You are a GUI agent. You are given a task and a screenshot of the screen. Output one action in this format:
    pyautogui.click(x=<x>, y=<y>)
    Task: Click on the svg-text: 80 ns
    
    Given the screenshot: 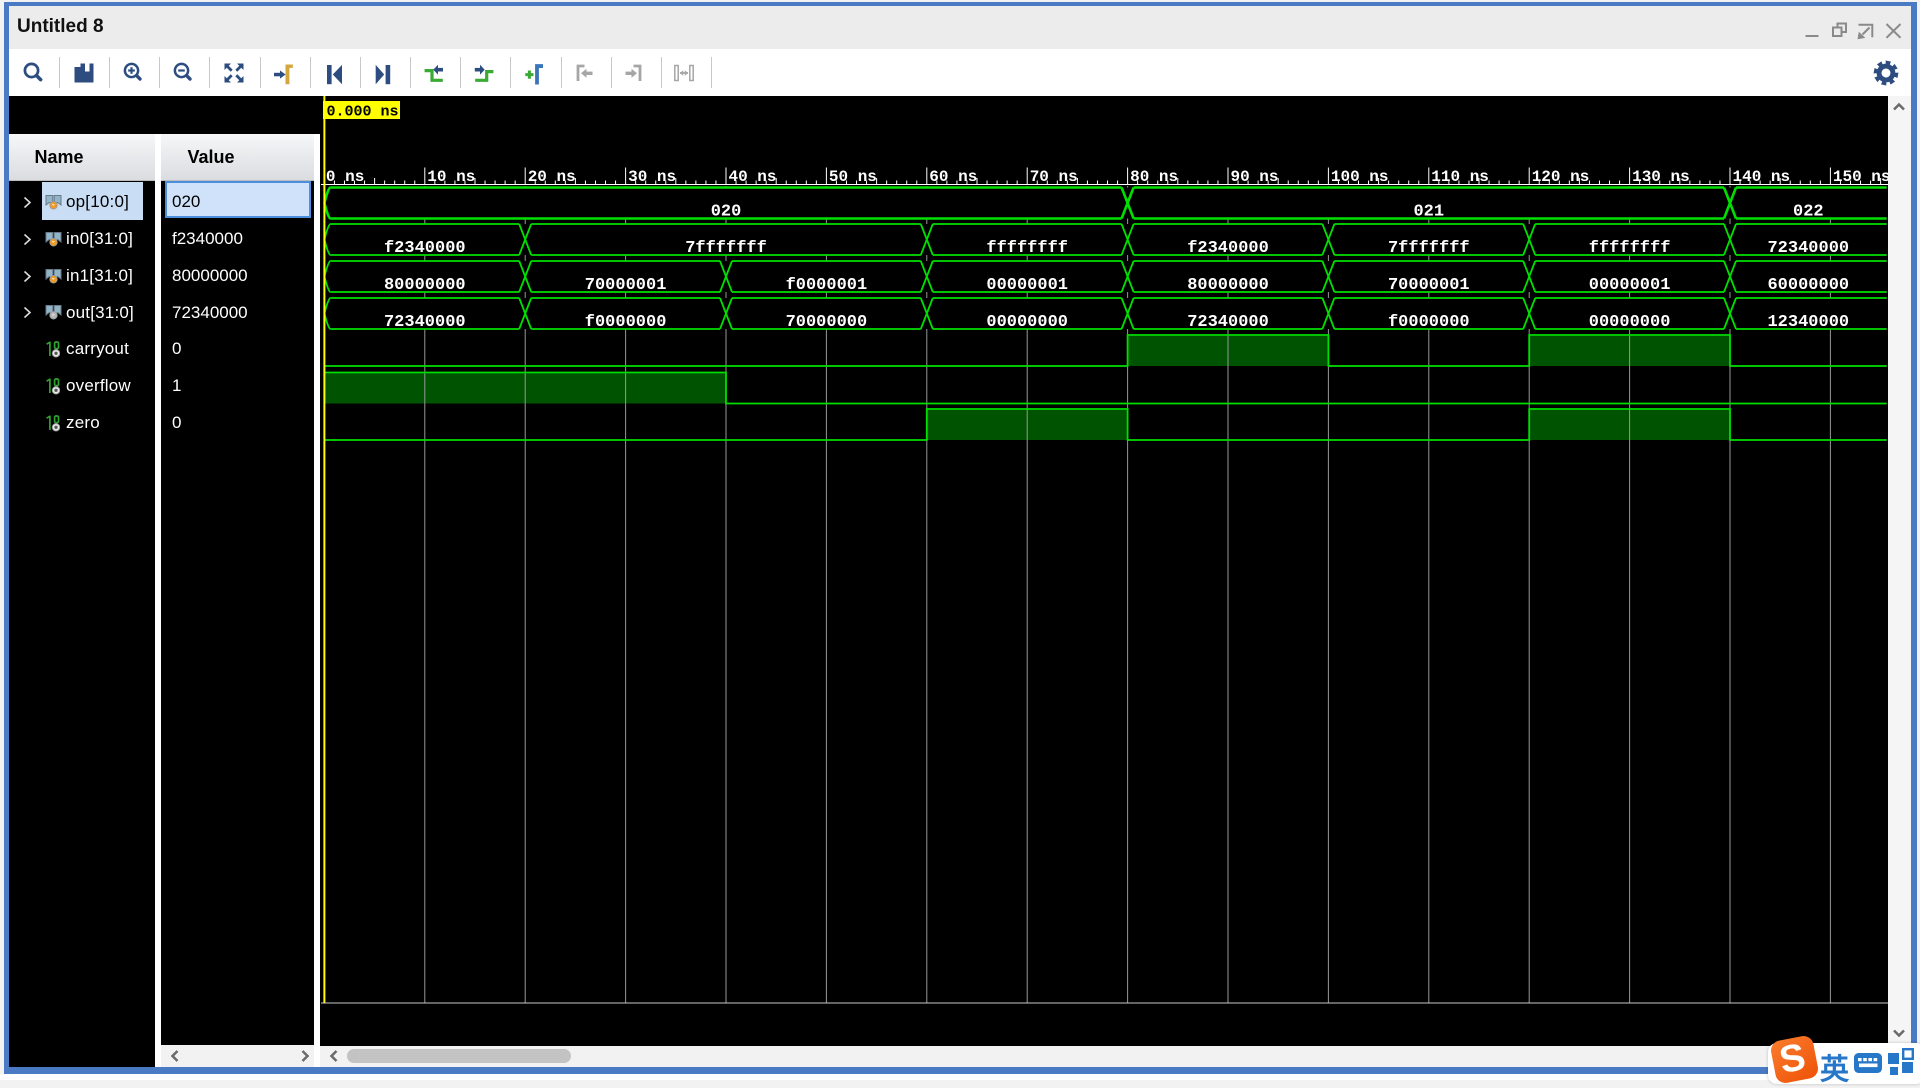 What is the action you would take?
    pyautogui.click(x=1154, y=177)
    